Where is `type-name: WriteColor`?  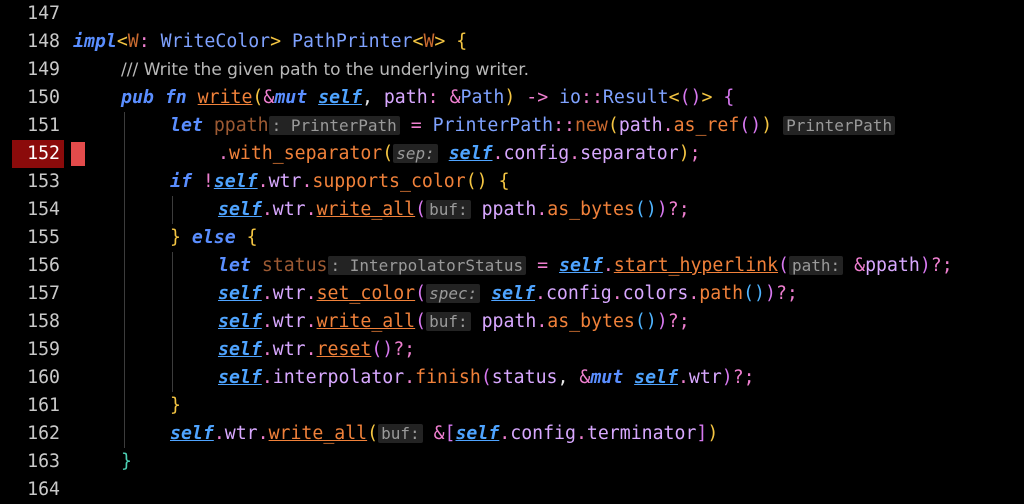
type-name: WriteColor is located at coordinates (215, 41).